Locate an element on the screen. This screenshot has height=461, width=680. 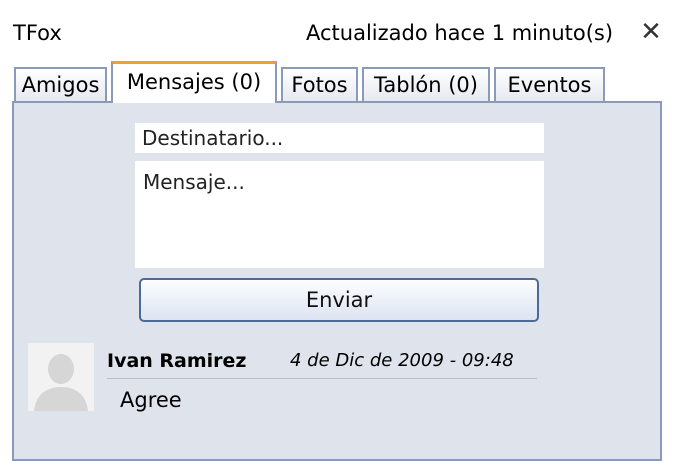
tab-amigos: Amigos is located at coordinates (60, 84).